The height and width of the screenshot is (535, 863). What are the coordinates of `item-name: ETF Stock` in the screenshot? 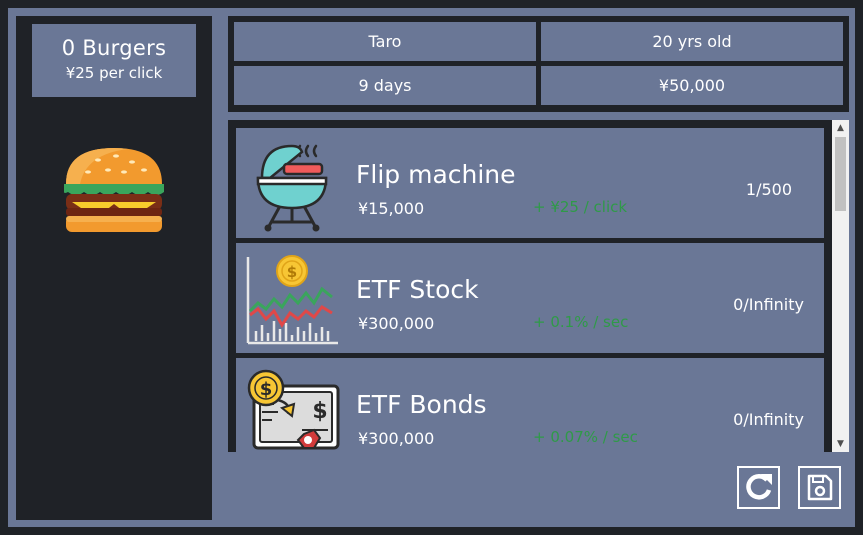 It's located at (417, 289).